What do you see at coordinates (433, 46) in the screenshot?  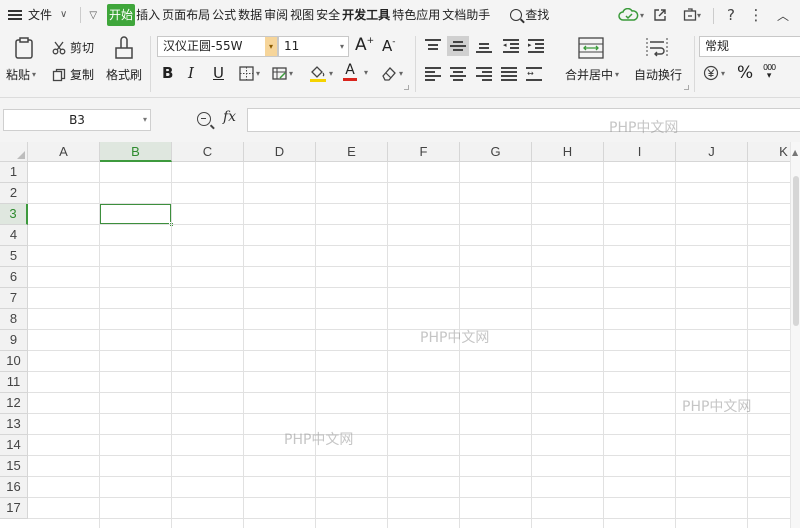 I see `align-top-icon` at bounding box center [433, 46].